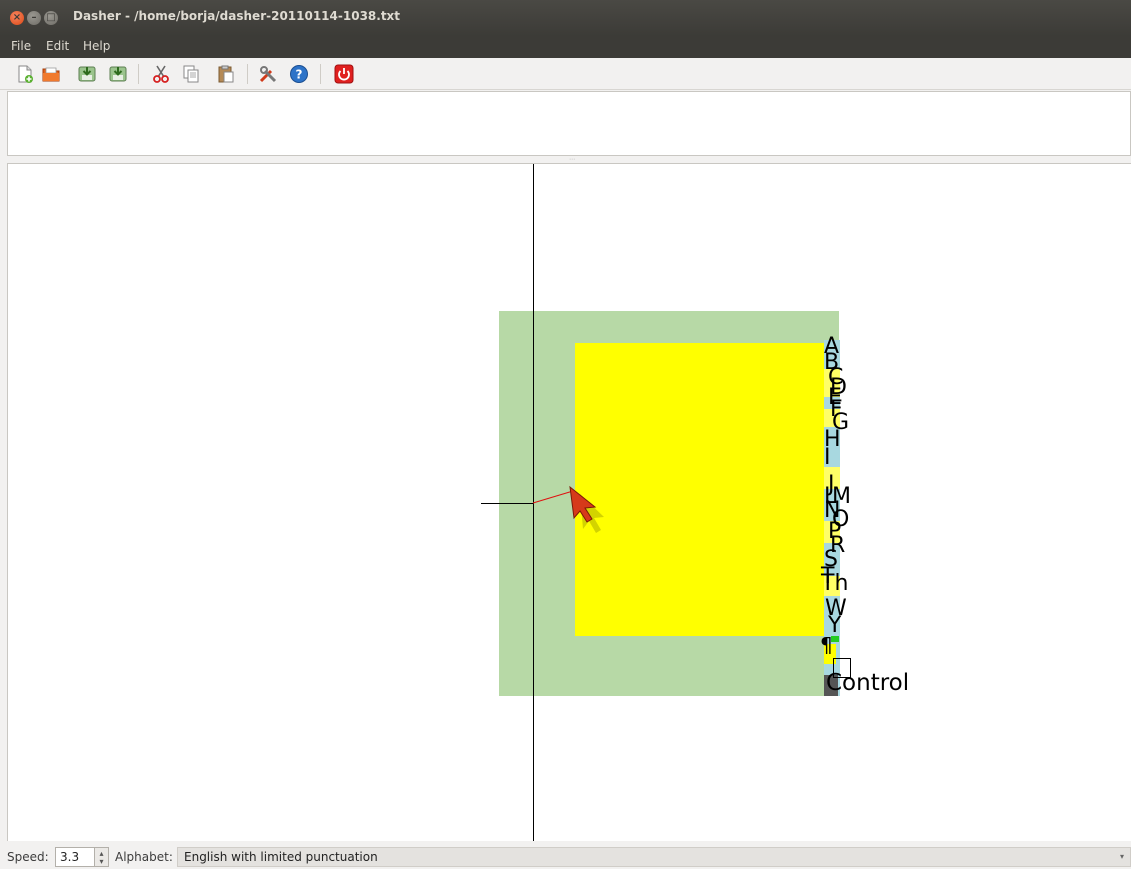 Image resolution: width=1131 pixels, height=869 pixels. I want to click on open-button, so click(51, 74).